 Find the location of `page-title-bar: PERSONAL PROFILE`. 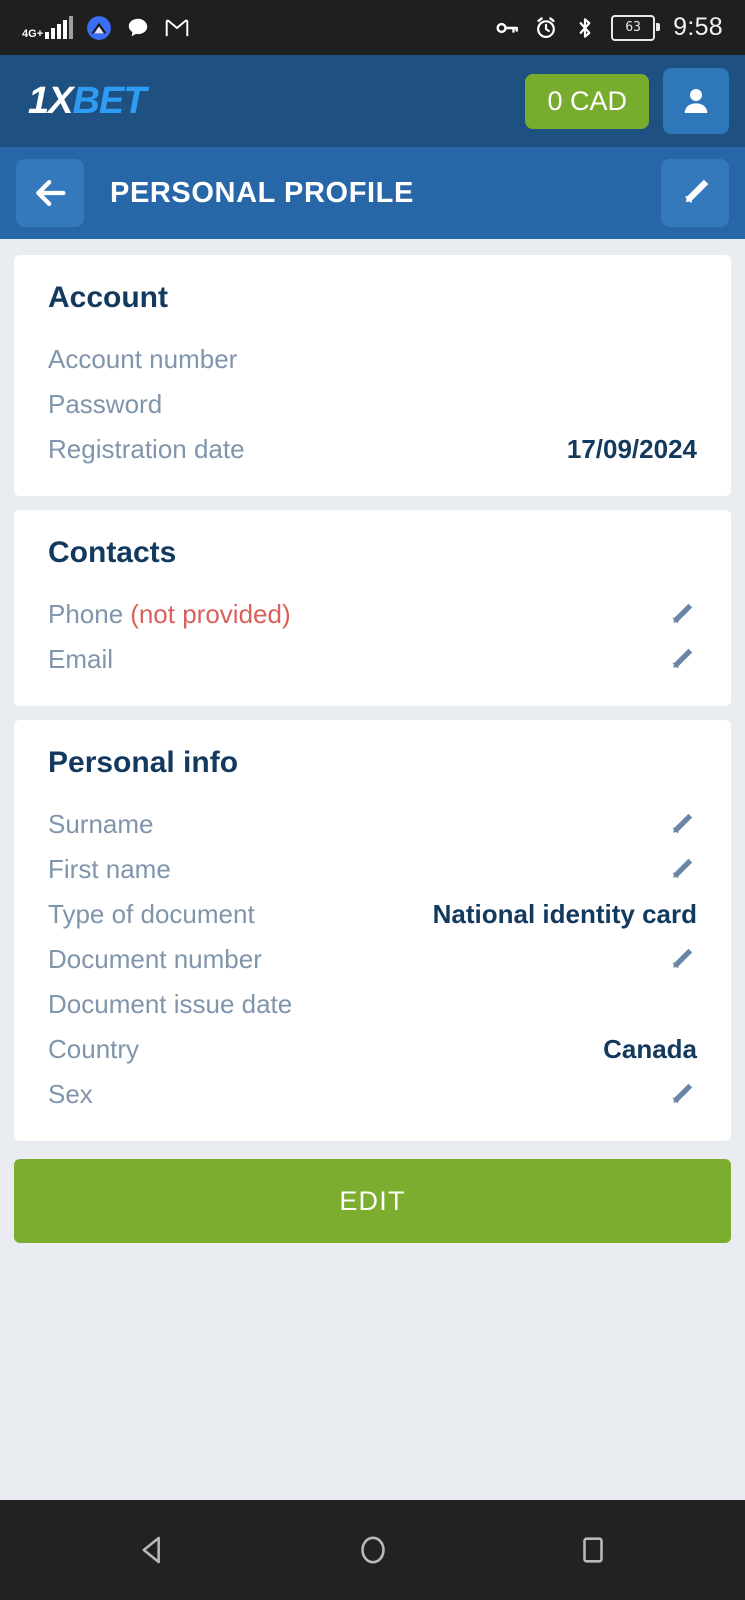

page-title-bar: PERSONAL PROFILE is located at coordinates (372, 193).